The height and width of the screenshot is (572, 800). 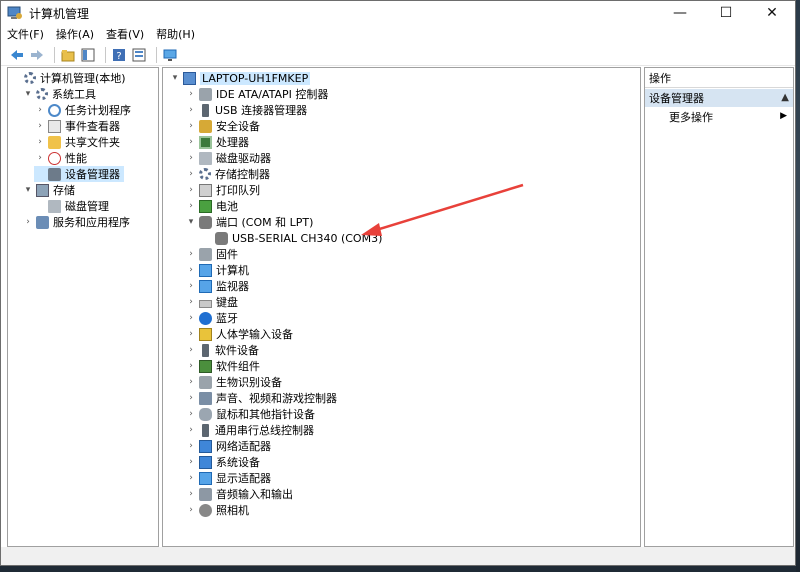 What do you see at coordinates (175, 34) in the screenshot?
I see `menu-help: 帮助(H)` at bounding box center [175, 34].